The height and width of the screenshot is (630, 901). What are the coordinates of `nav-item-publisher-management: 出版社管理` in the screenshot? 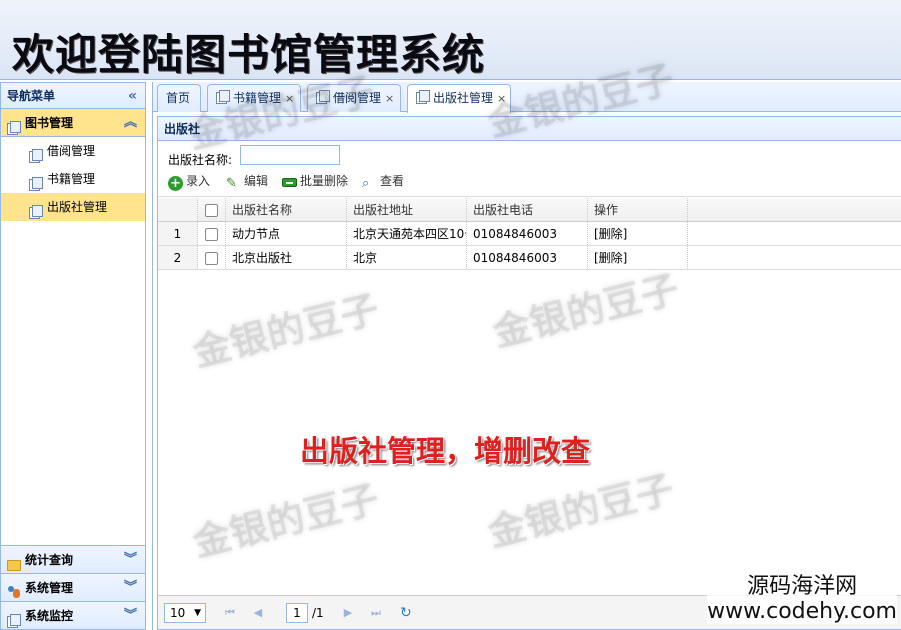 It's located at (73, 207).